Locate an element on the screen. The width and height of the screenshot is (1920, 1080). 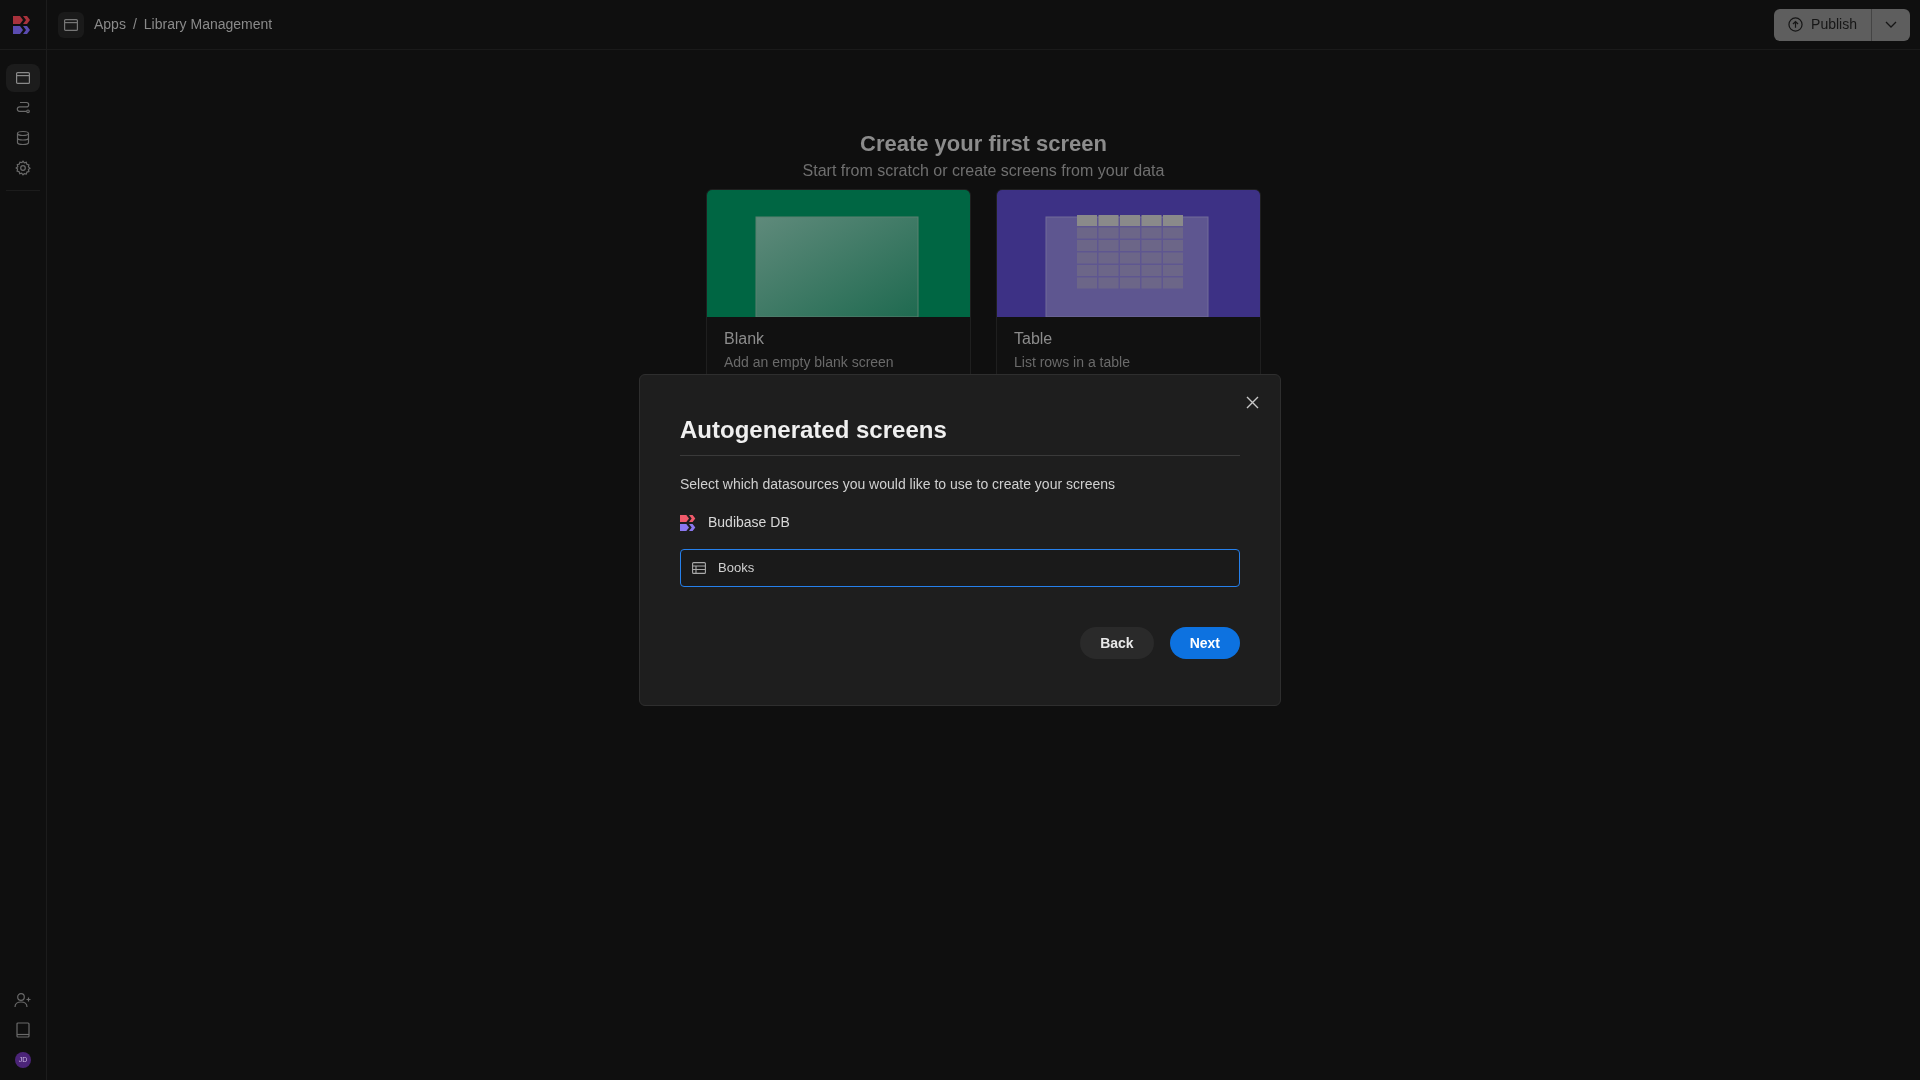
book-icon is located at coordinates (23, 1030).